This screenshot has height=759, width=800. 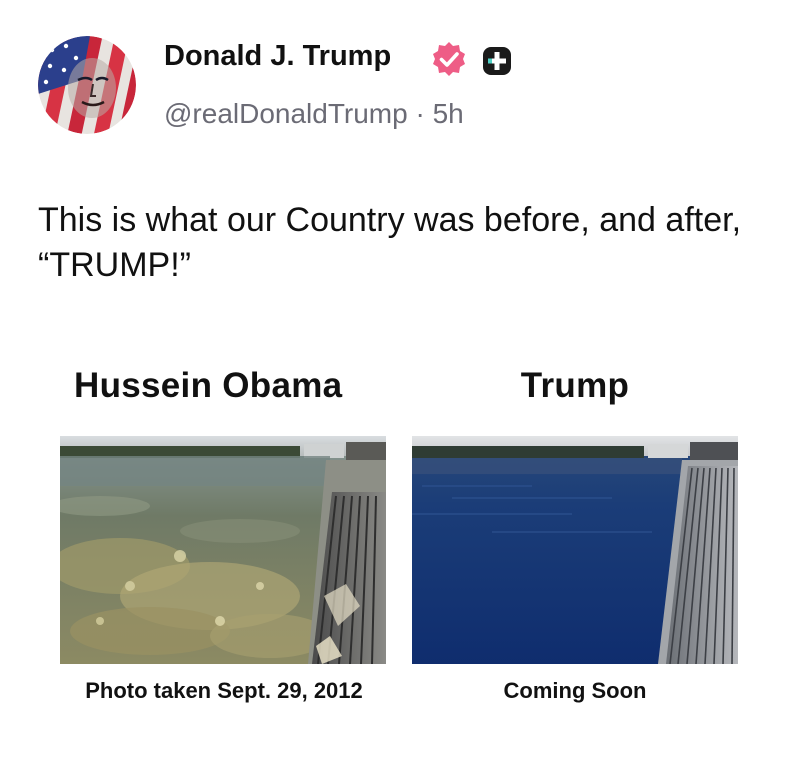 I want to click on avatar, so click(x=87, y=85).